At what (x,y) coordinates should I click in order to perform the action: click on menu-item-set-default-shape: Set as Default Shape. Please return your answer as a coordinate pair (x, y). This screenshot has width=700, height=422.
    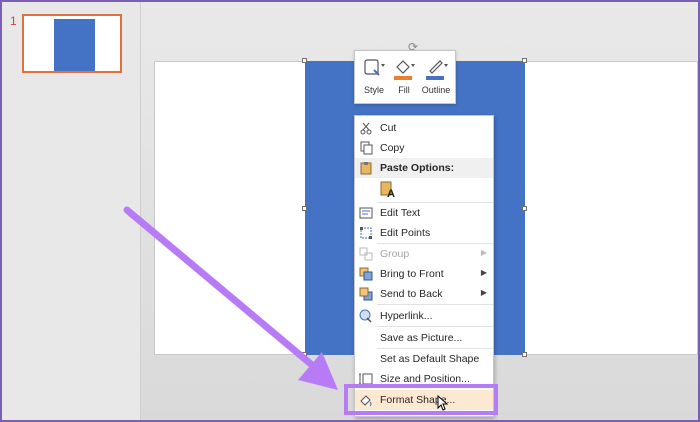
    Looking at the image, I should click on (424, 359).